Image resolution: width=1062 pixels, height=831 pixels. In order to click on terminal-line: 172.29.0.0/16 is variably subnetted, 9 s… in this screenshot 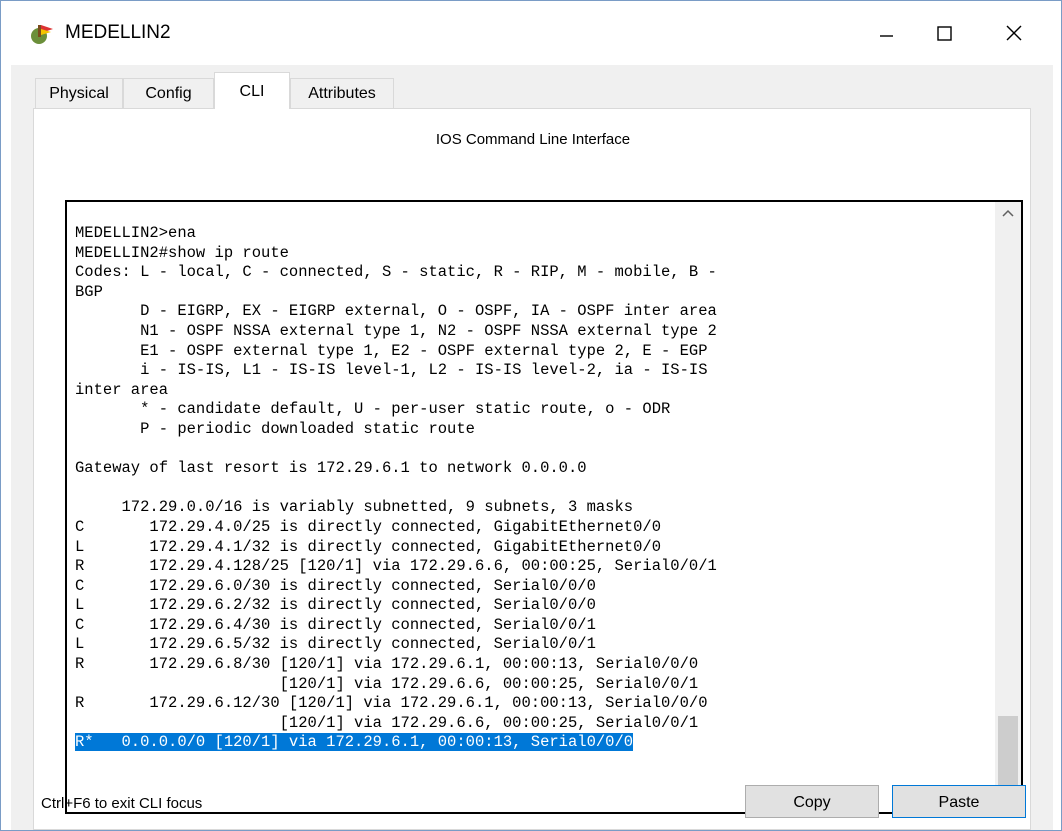, I will do `click(354, 507)`.